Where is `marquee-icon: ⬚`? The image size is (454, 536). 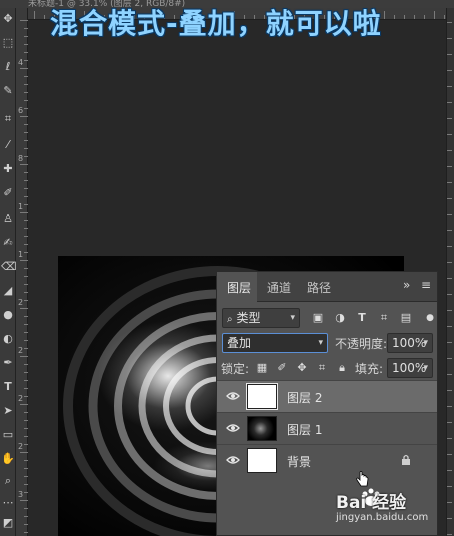 marquee-icon: ⬚ is located at coordinates (8, 43).